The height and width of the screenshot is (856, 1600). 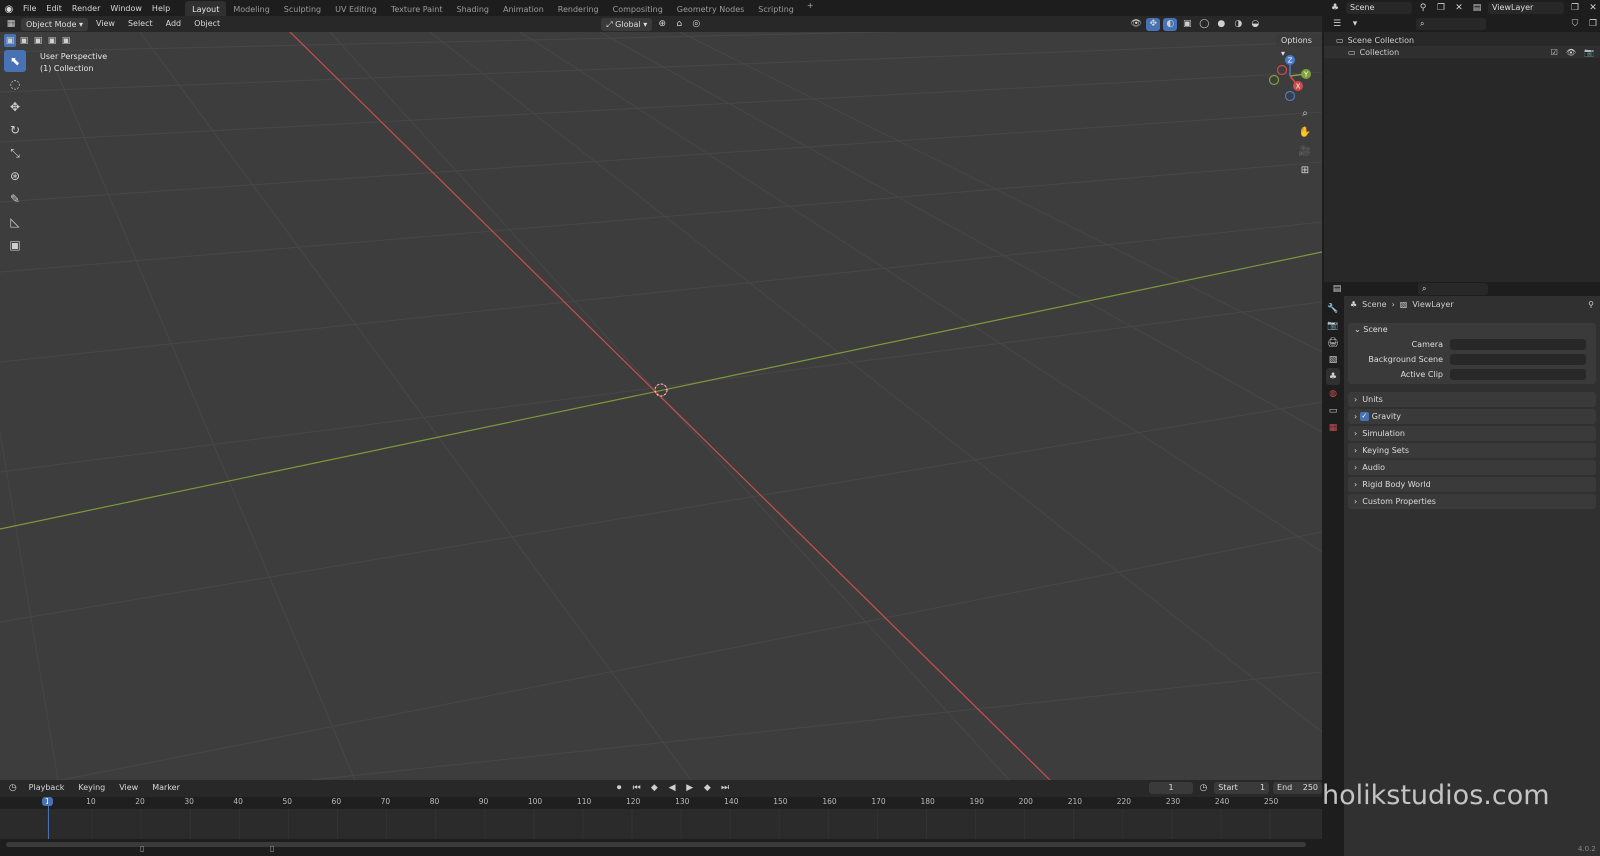 I want to click on display-mode-icon: ▾, so click(x=1355, y=24).